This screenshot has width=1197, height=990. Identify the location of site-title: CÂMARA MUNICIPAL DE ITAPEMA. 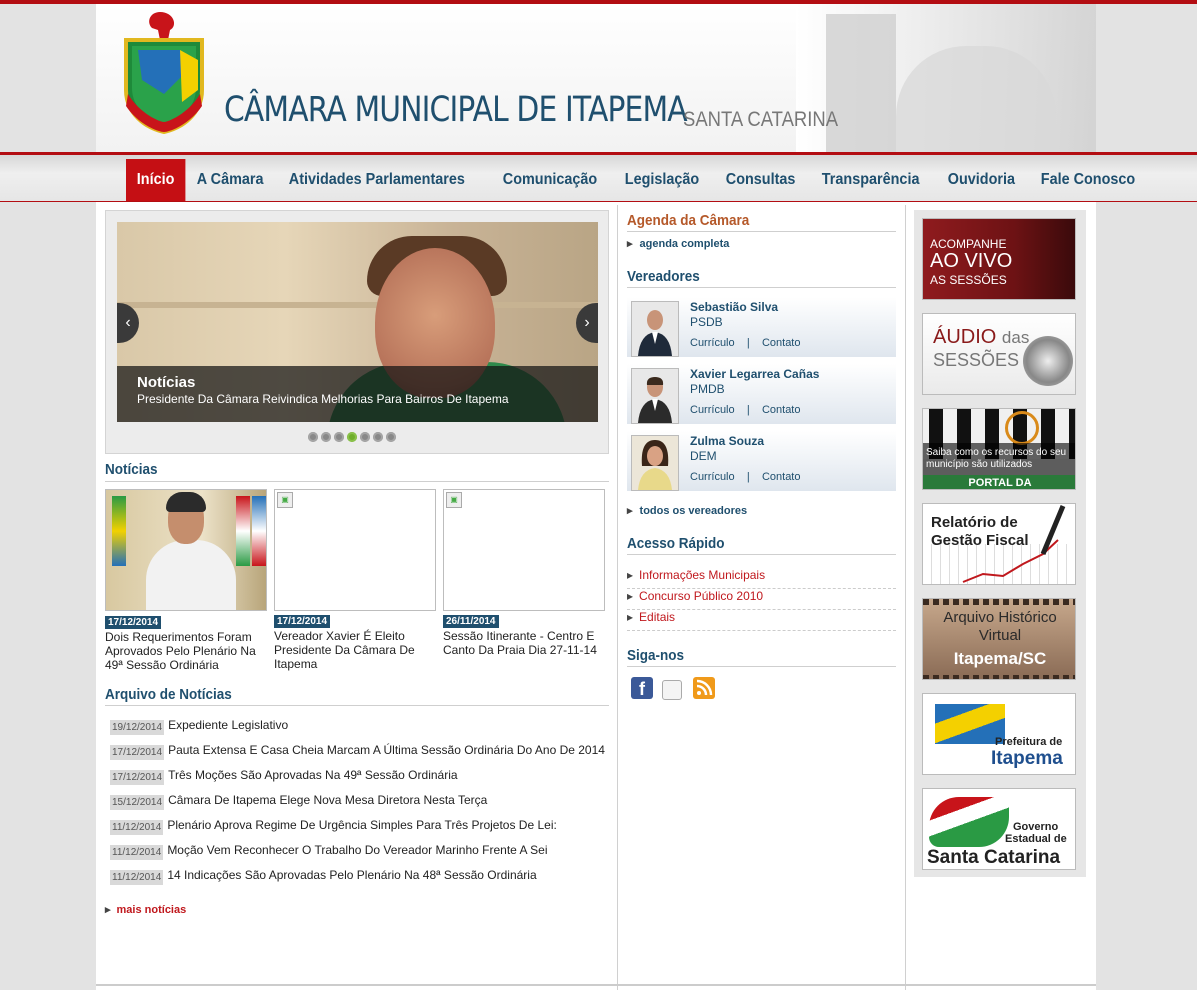
(456, 110).